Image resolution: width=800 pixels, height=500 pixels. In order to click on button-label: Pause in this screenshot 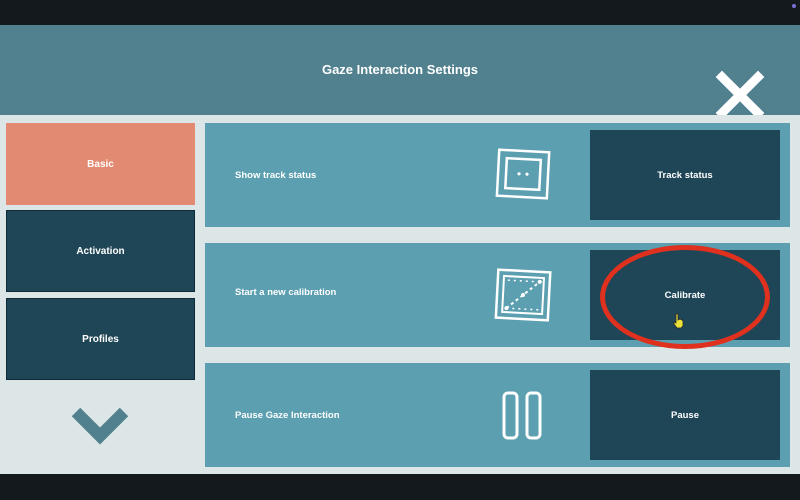, I will do `click(685, 415)`.